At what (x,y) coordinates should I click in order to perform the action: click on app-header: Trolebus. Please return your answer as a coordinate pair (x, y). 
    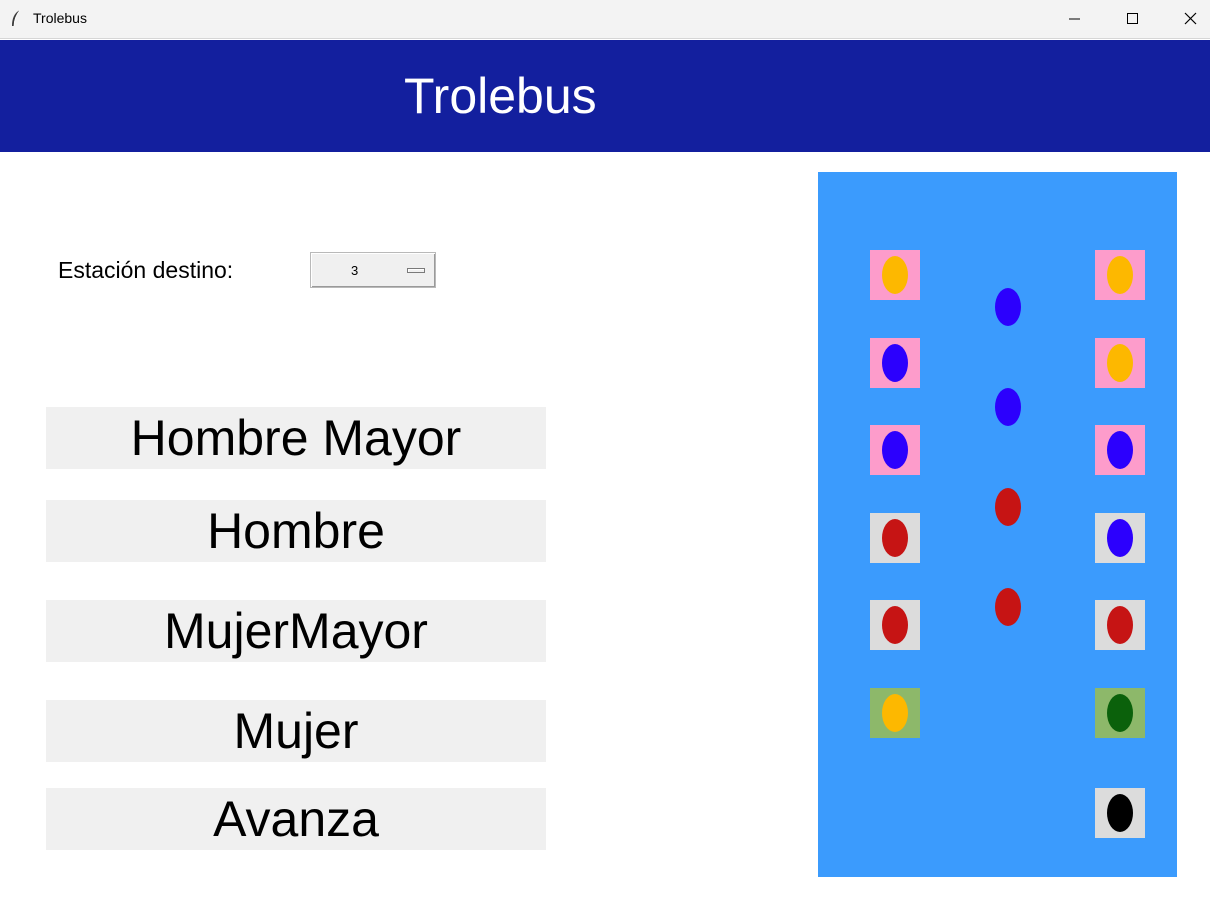
    Looking at the image, I should click on (605, 96).